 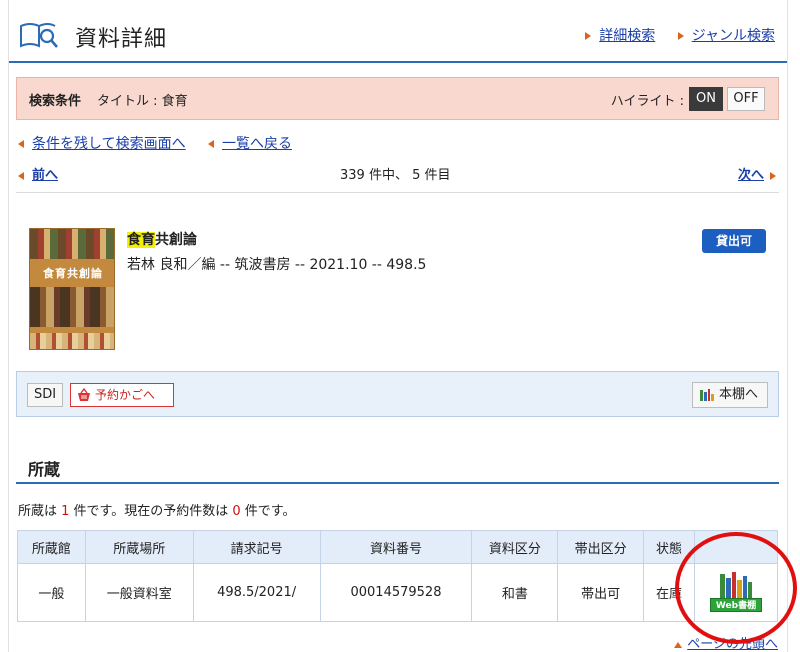 I want to click on page-header: 資料詳細 詳細検索 ジャンル検索, so click(x=398, y=33).